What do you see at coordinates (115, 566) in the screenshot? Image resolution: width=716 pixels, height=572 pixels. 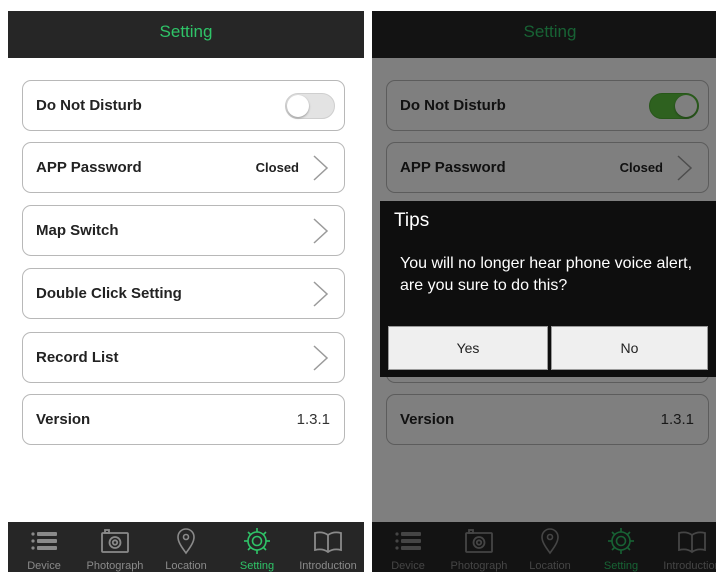 I see `tab-label: Photograph` at bounding box center [115, 566].